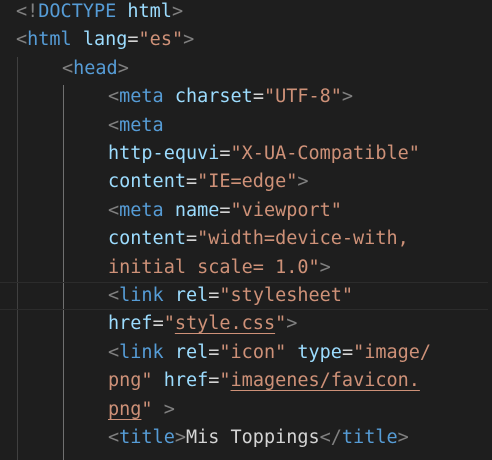  What do you see at coordinates (130, 381) in the screenshot?
I see `code-token-str: png"` at bounding box center [130, 381].